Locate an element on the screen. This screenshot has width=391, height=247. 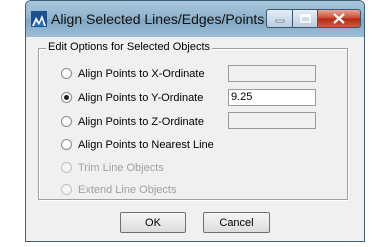
option-label: Trim Line Objects is located at coordinates (121, 168).